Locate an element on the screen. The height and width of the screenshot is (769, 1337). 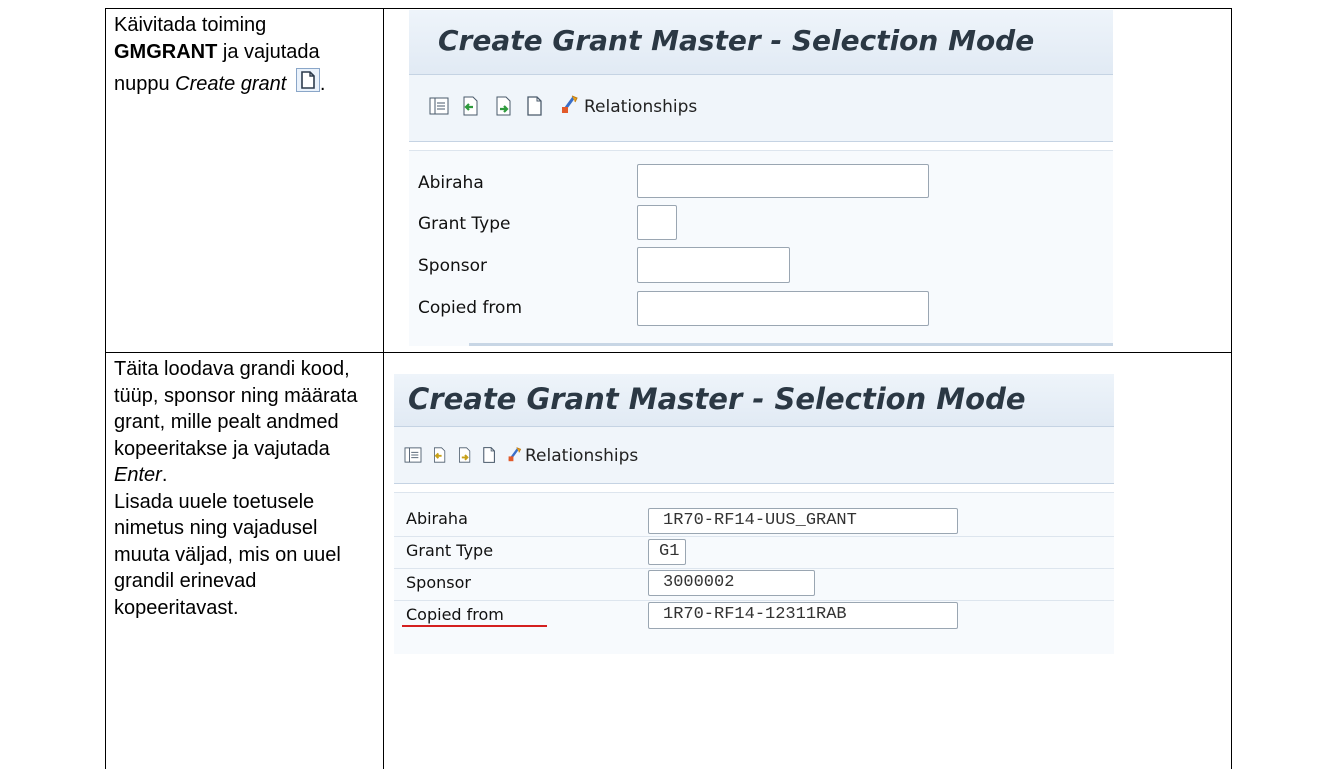
table-border-top is located at coordinates (668, 8).